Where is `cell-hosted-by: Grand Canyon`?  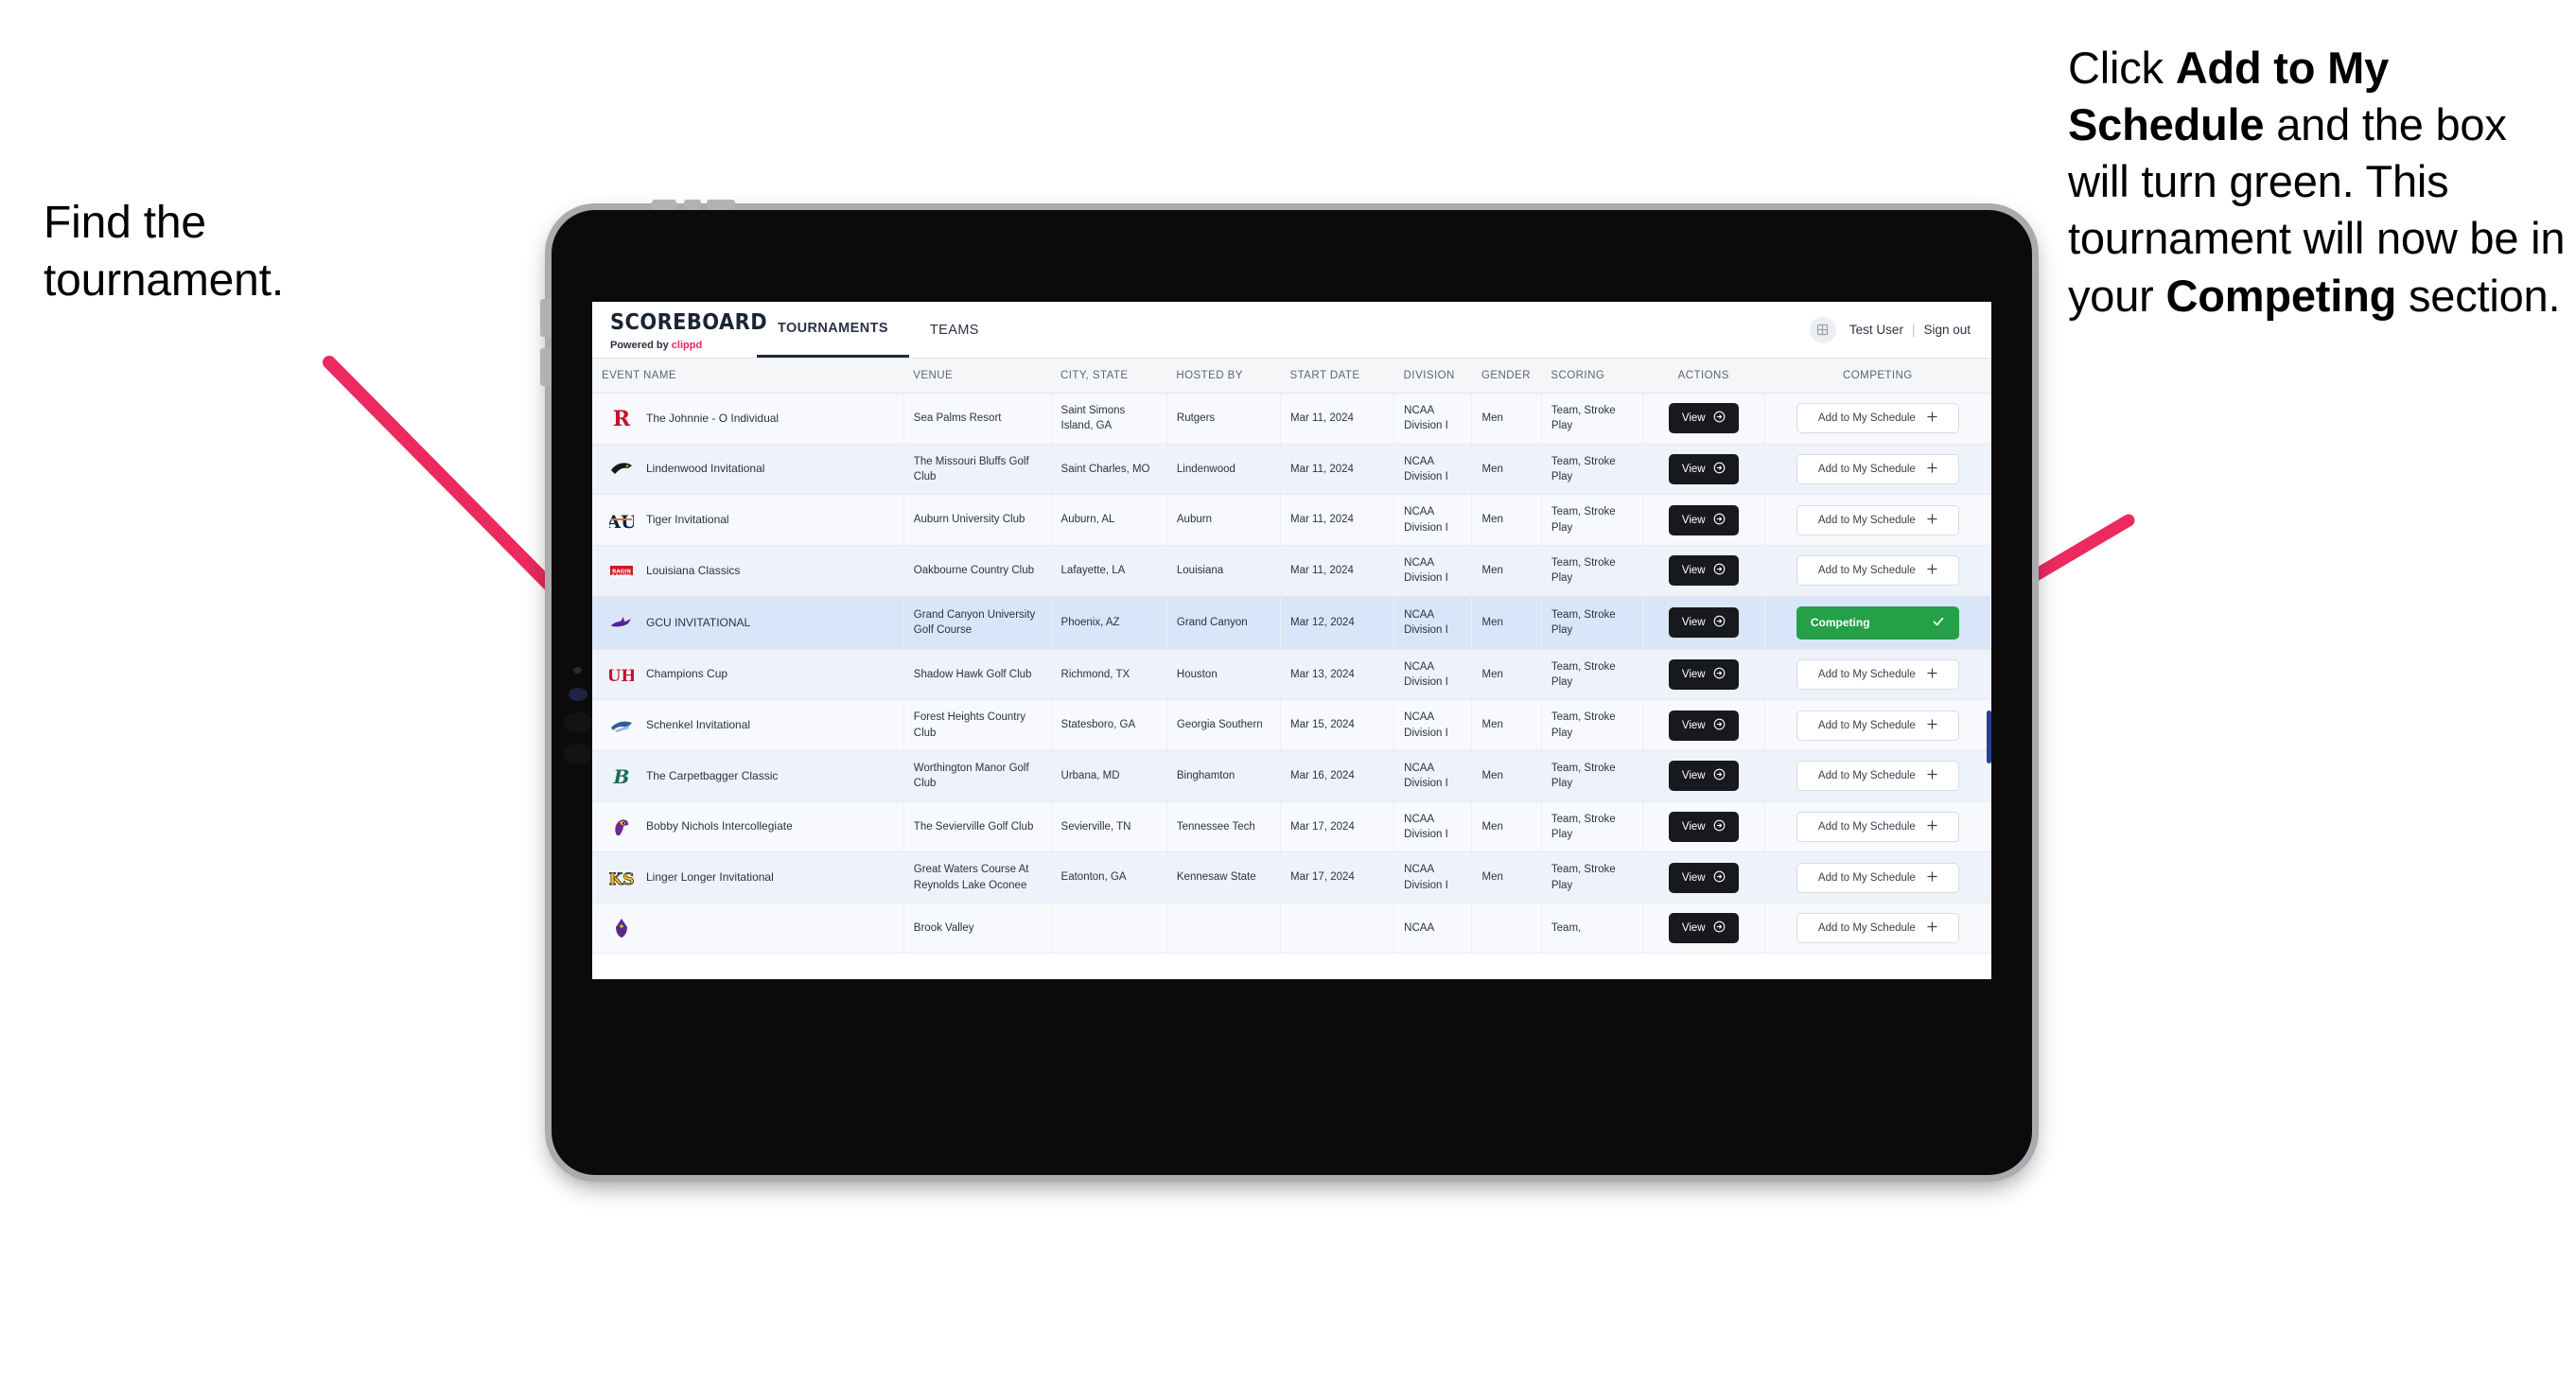
cell-hosted-by: Grand Canyon is located at coordinates (1224, 623).